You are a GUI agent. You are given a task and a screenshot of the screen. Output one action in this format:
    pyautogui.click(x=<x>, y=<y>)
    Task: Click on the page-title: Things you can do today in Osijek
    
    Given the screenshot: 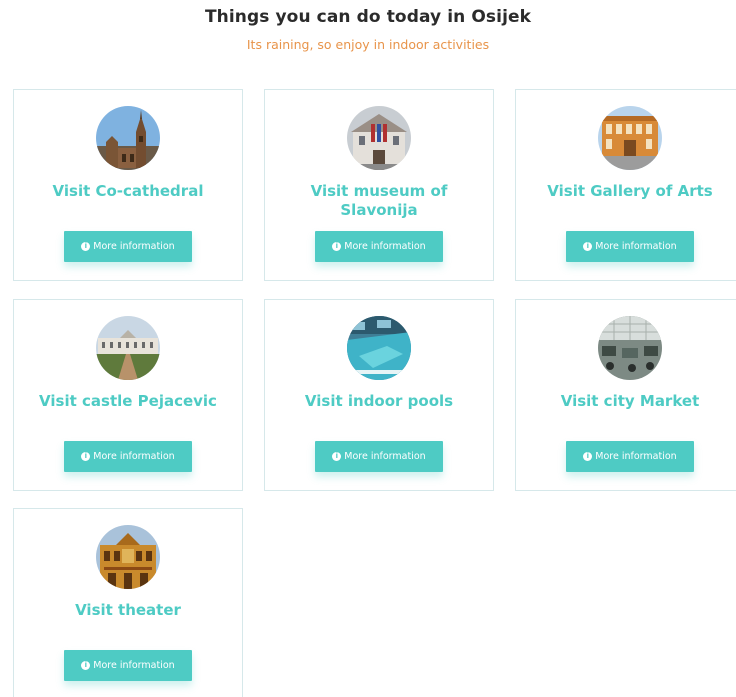 What is the action you would take?
    pyautogui.click(x=368, y=17)
    